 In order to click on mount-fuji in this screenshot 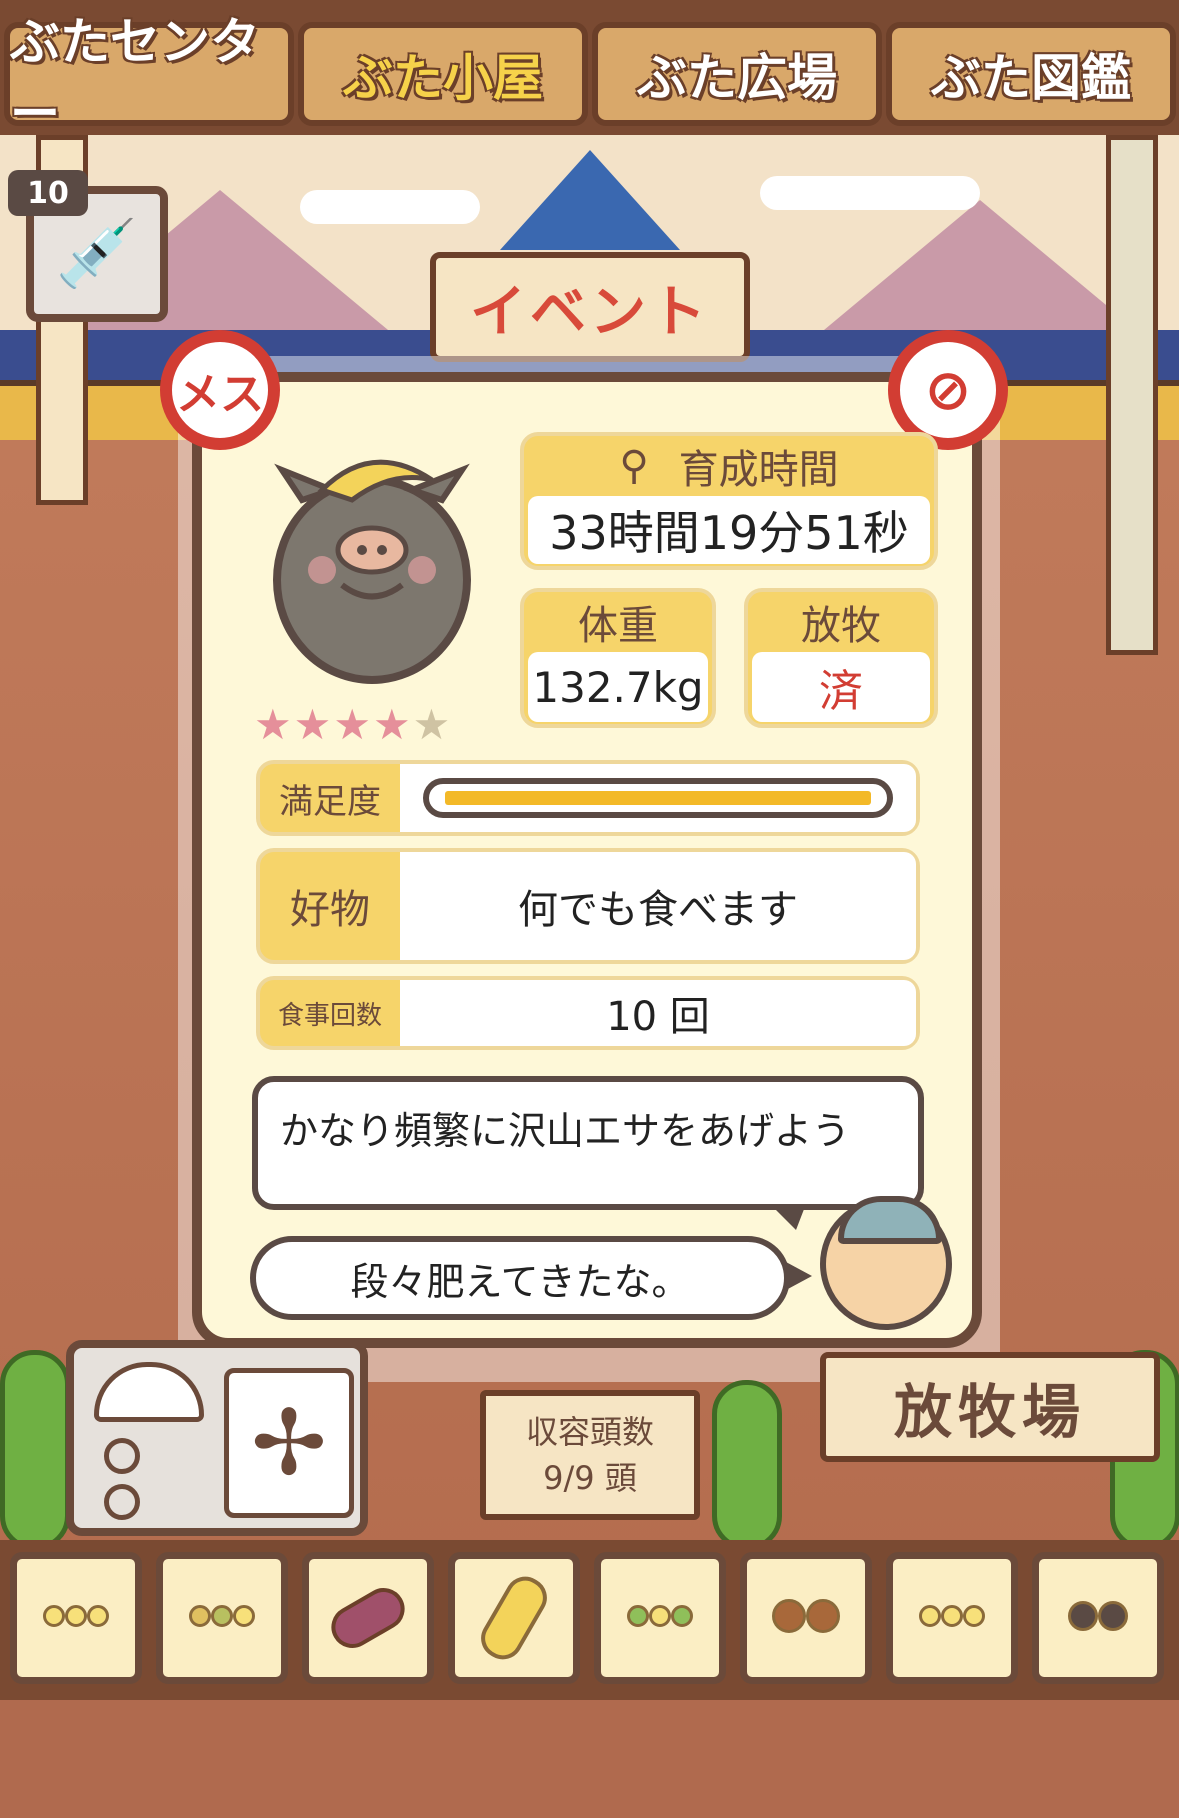, I will do `click(590, 200)`.